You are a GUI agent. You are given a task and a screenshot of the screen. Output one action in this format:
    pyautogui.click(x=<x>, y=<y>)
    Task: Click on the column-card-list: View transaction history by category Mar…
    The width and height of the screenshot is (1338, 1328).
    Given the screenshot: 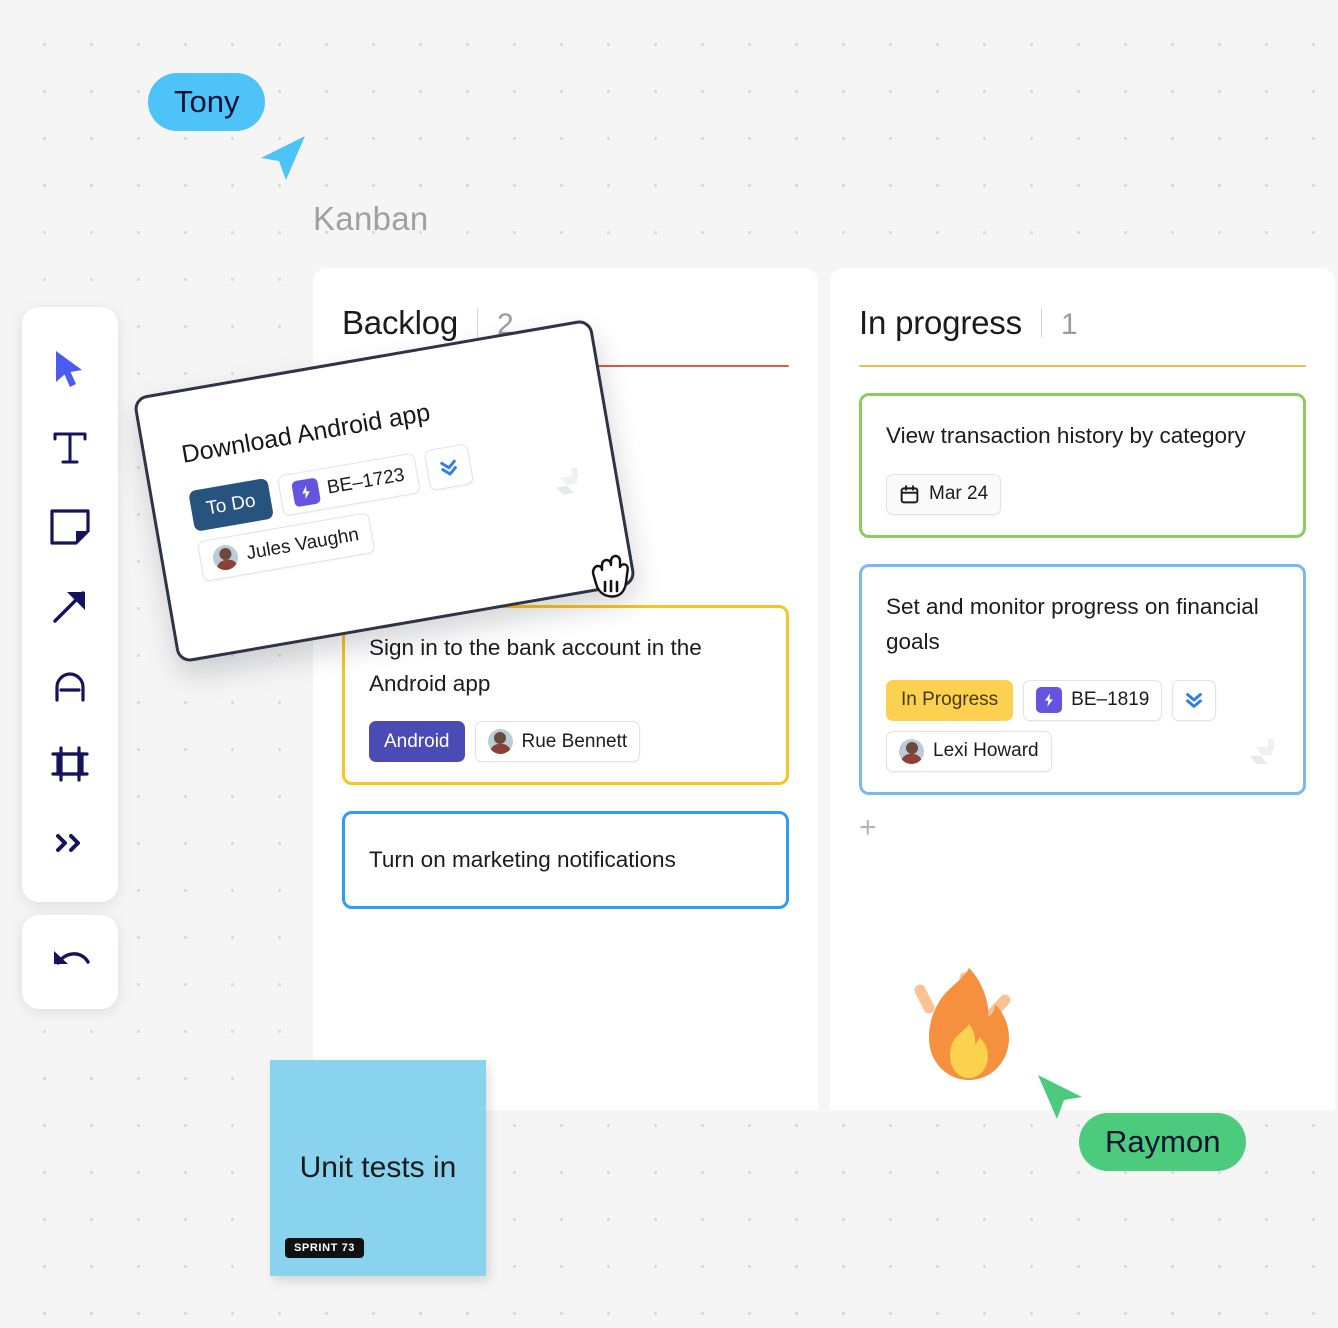 What is the action you would take?
    pyautogui.click(x=1082, y=594)
    